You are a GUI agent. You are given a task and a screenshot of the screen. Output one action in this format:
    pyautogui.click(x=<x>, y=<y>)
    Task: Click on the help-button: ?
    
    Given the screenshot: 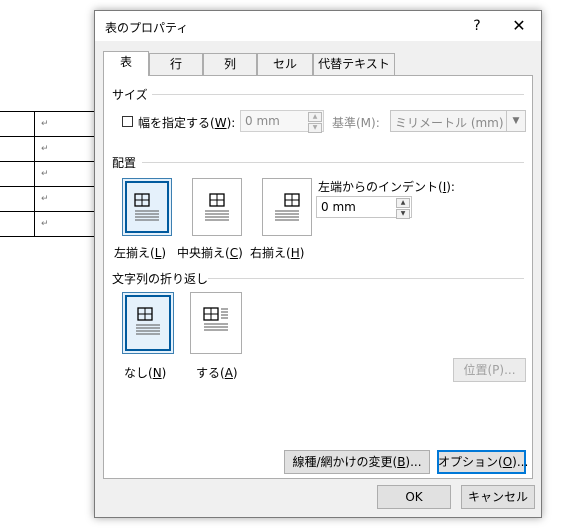 What is the action you would take?
    pyautogui.click(x=477, y=26)
    